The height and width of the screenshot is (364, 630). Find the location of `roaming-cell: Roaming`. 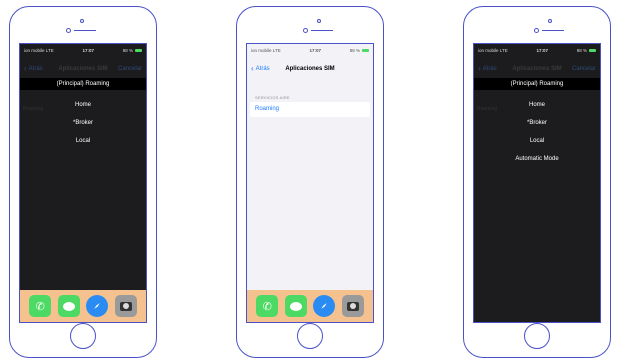

roaming-cell: Roaming is located at coordinates (310, 109).